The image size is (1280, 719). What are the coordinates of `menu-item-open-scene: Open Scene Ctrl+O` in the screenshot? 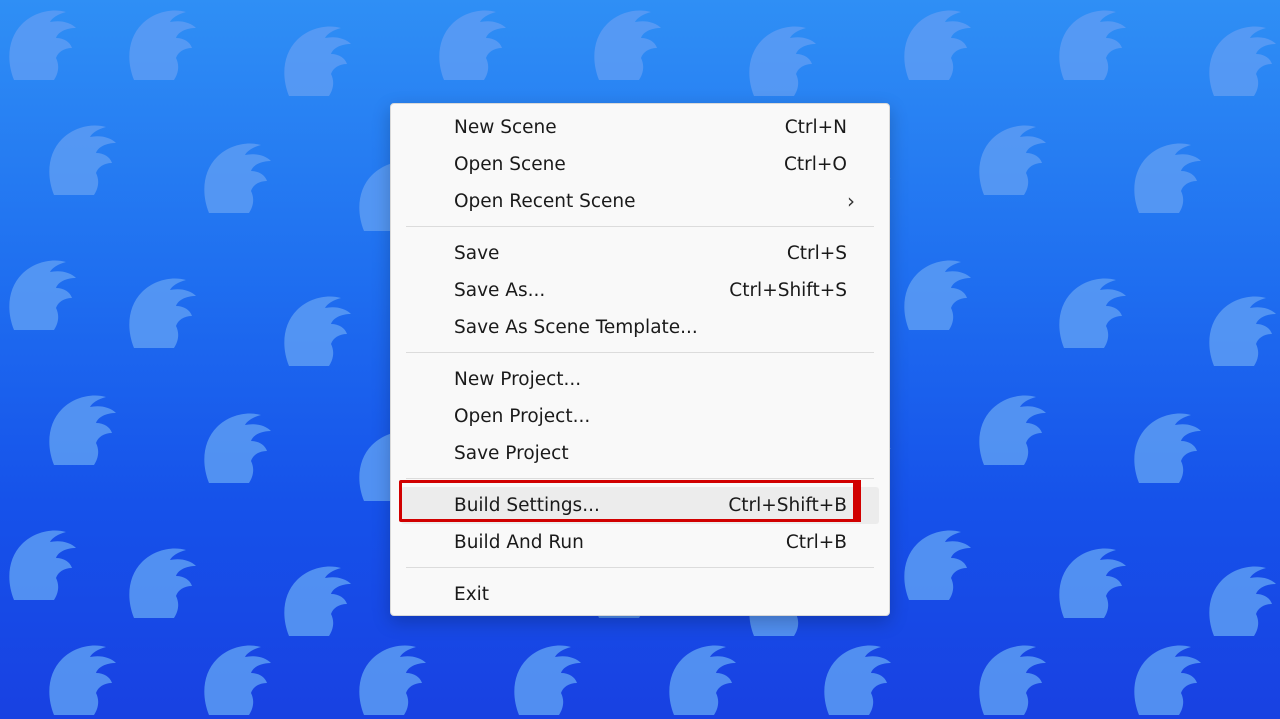 It's located at (640, 164).